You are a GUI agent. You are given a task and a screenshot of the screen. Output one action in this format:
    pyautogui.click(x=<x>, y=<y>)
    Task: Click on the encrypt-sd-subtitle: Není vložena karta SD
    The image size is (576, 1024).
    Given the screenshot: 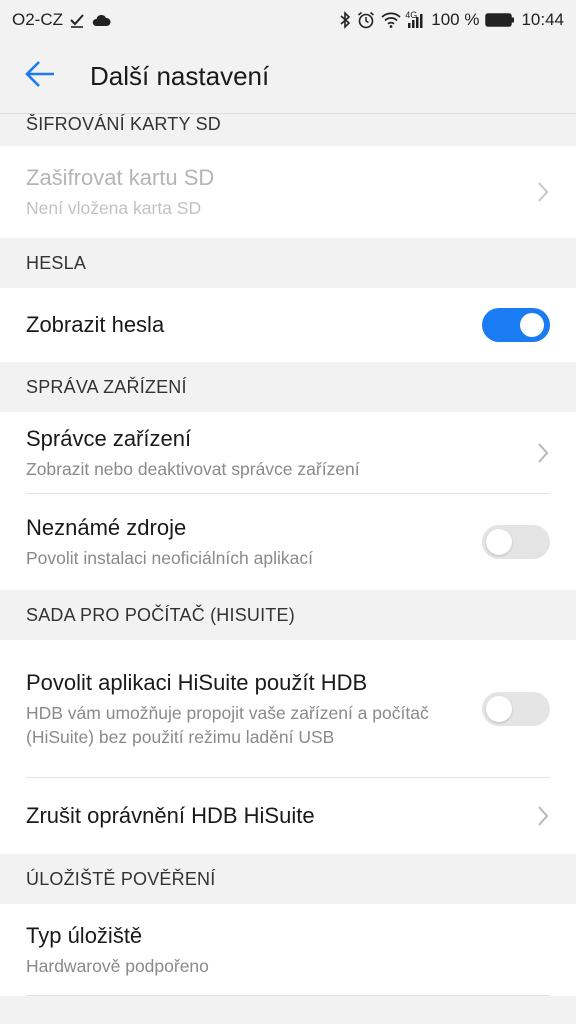 What is the action you would take?
    pyautogui.click(x=114, y=208)
    